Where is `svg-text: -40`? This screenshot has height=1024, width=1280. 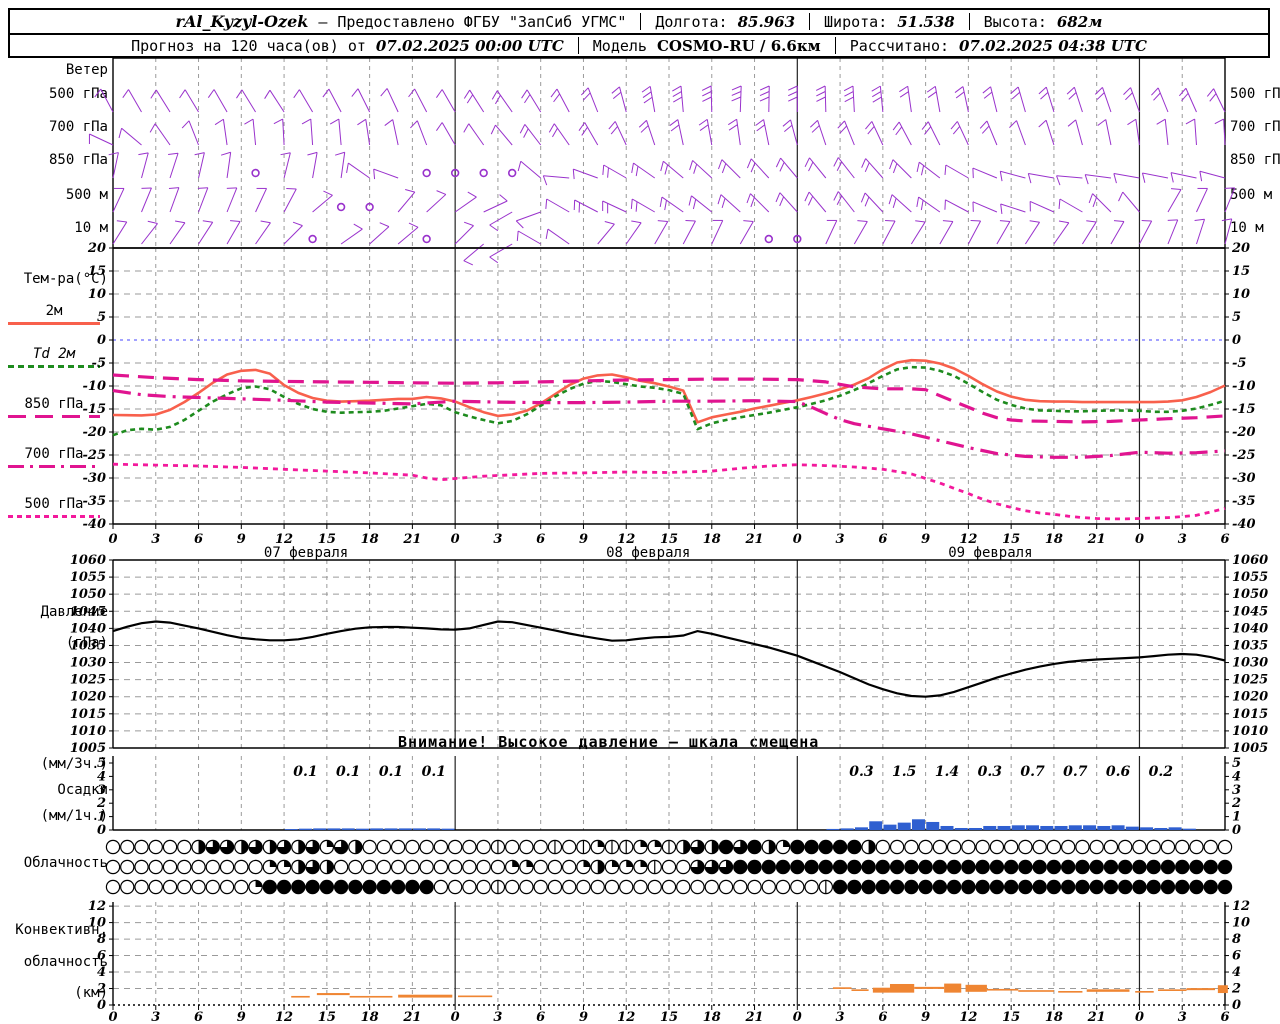
svg-text: -40 is located at coordinates (1244, 524).